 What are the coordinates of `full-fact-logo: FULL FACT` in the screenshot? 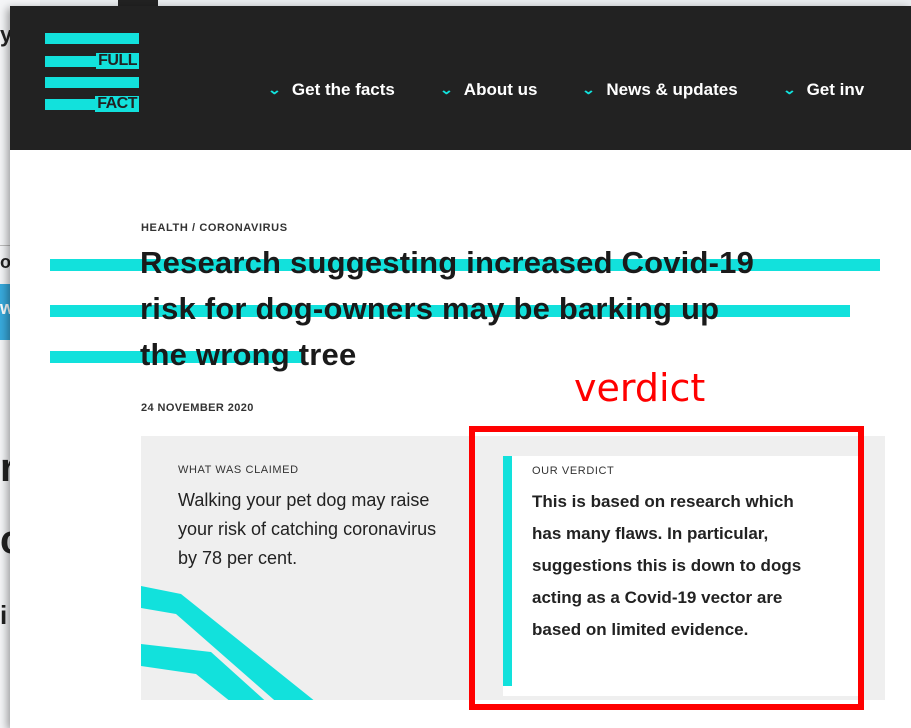 It's located at (92, 72).